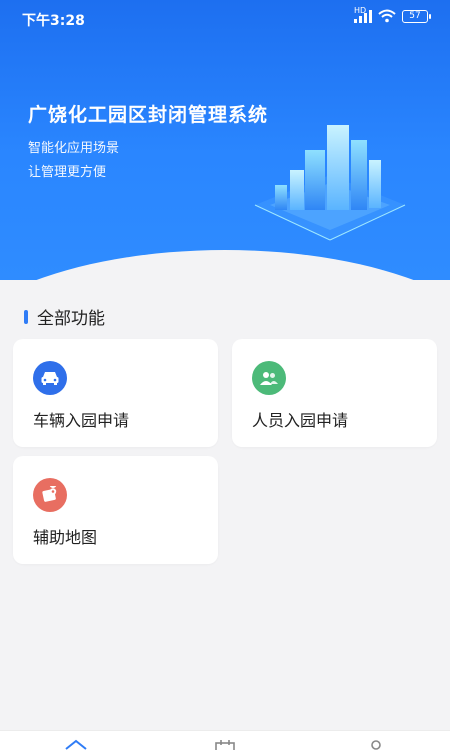 Image resolution: width=450 pixels, height=750 pixels. I want to click on section-marker, so click(26, 316).